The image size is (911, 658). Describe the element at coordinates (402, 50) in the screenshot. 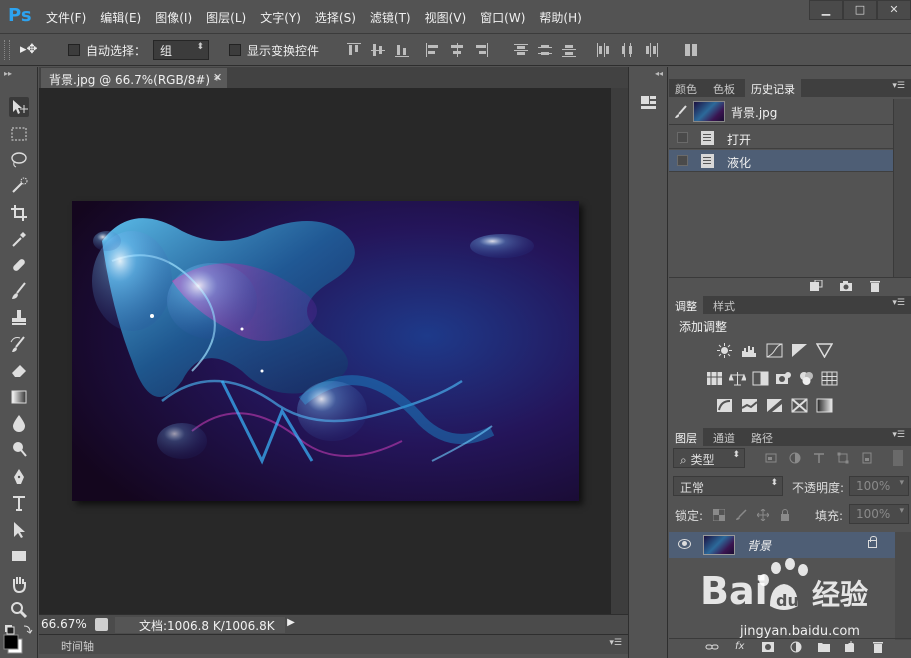

I see `align-bottom-icon` at that location.